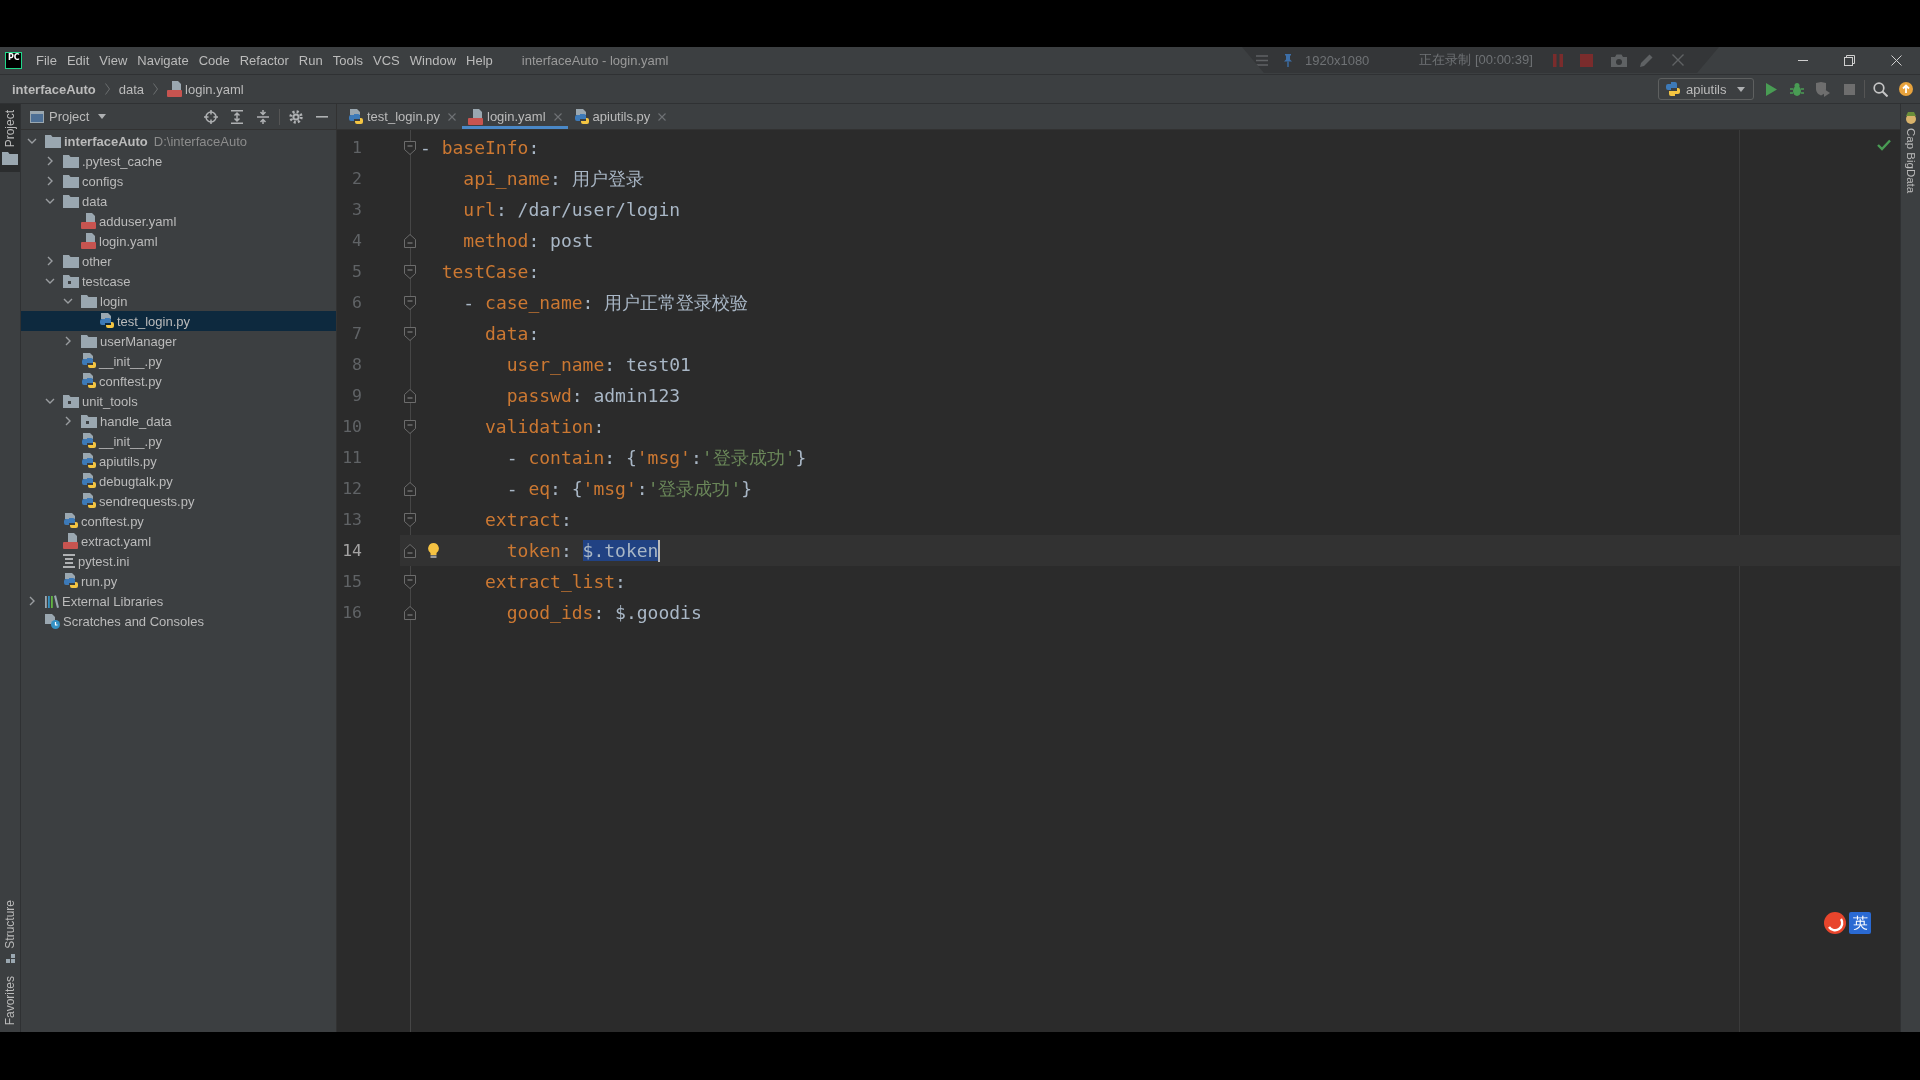  What do you see at coordinates (1910, 118) in the screenshot?
I see `badge-icon` at bounding box center [1910, 118].